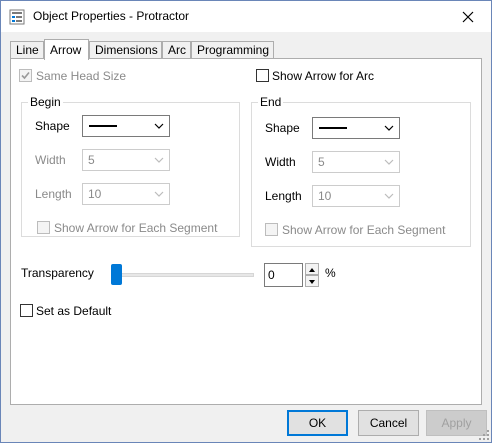  What do you see at coordinates (184, 275) in the screenshot?
I see `transparency-slider-track` at bounding box center [184, 275].